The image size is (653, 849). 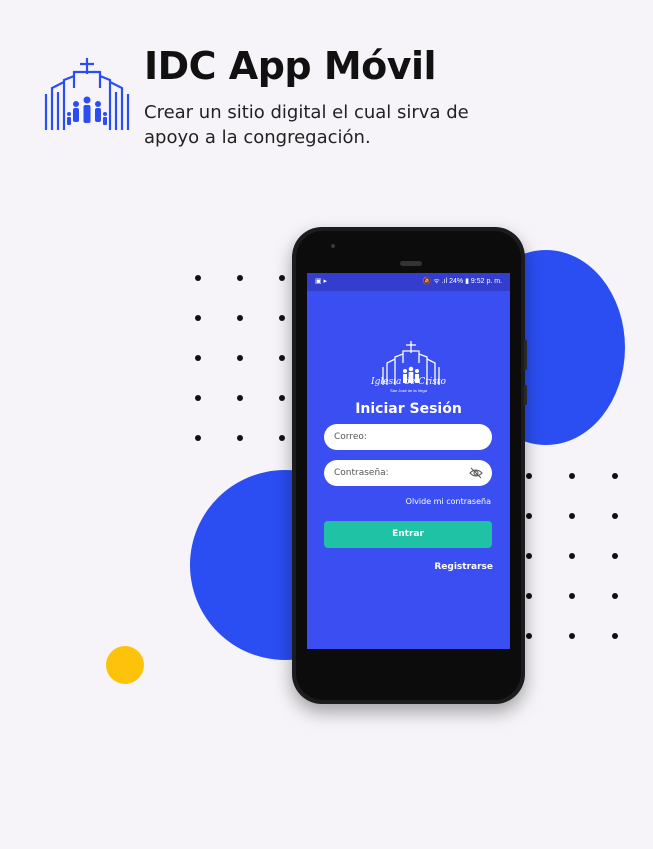 What do you see at coordinates (408, 437) in the screenshot?
I see `email-field: Correo:` at bounding box center [408, 437].